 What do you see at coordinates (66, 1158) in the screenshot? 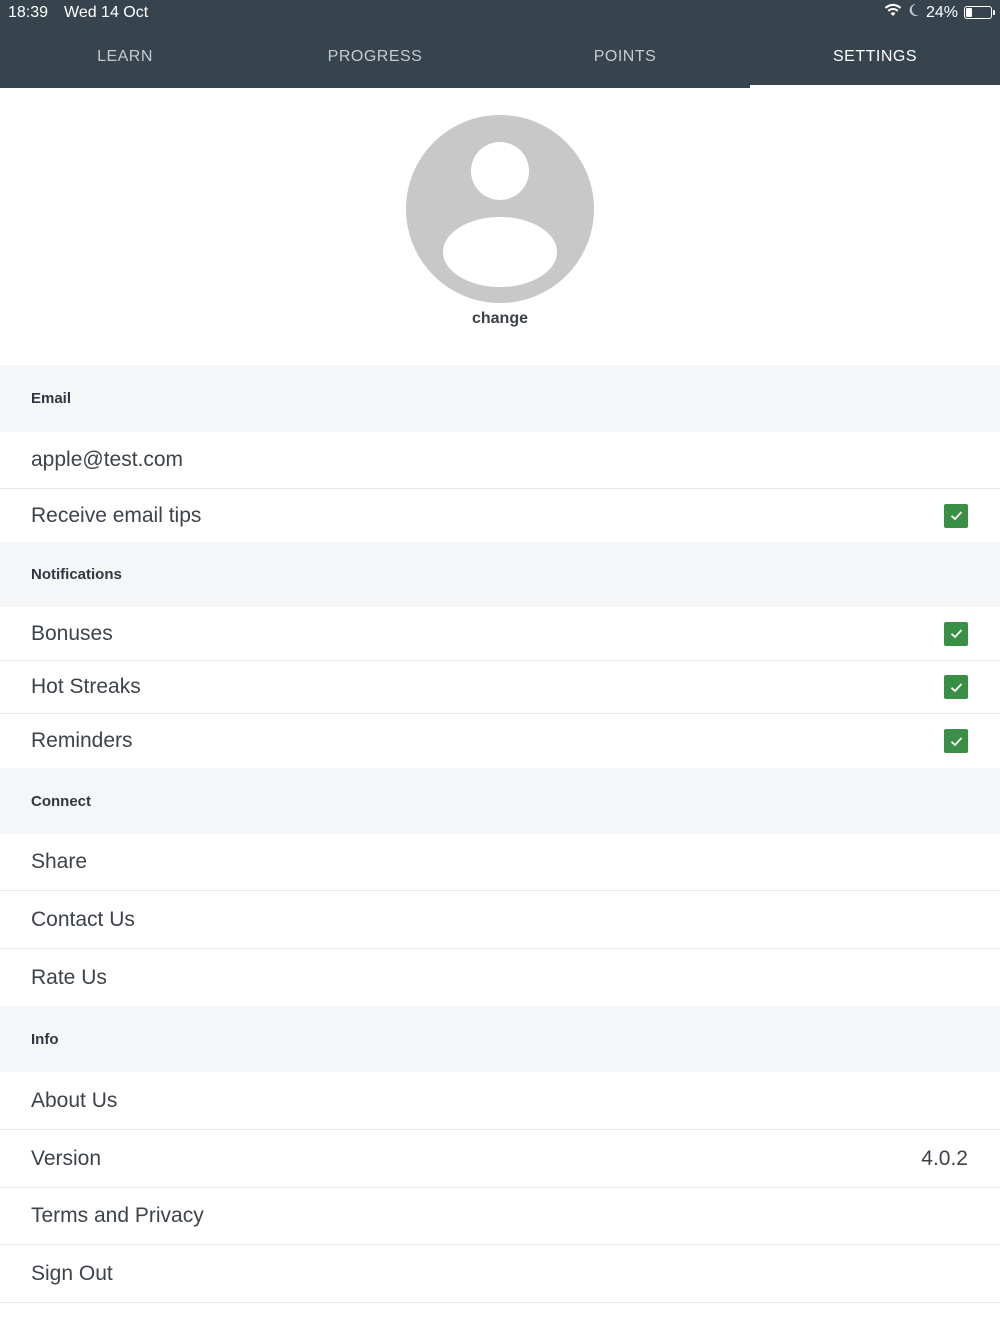
I see `version-label: Version` at bounding box center [66, 1158].